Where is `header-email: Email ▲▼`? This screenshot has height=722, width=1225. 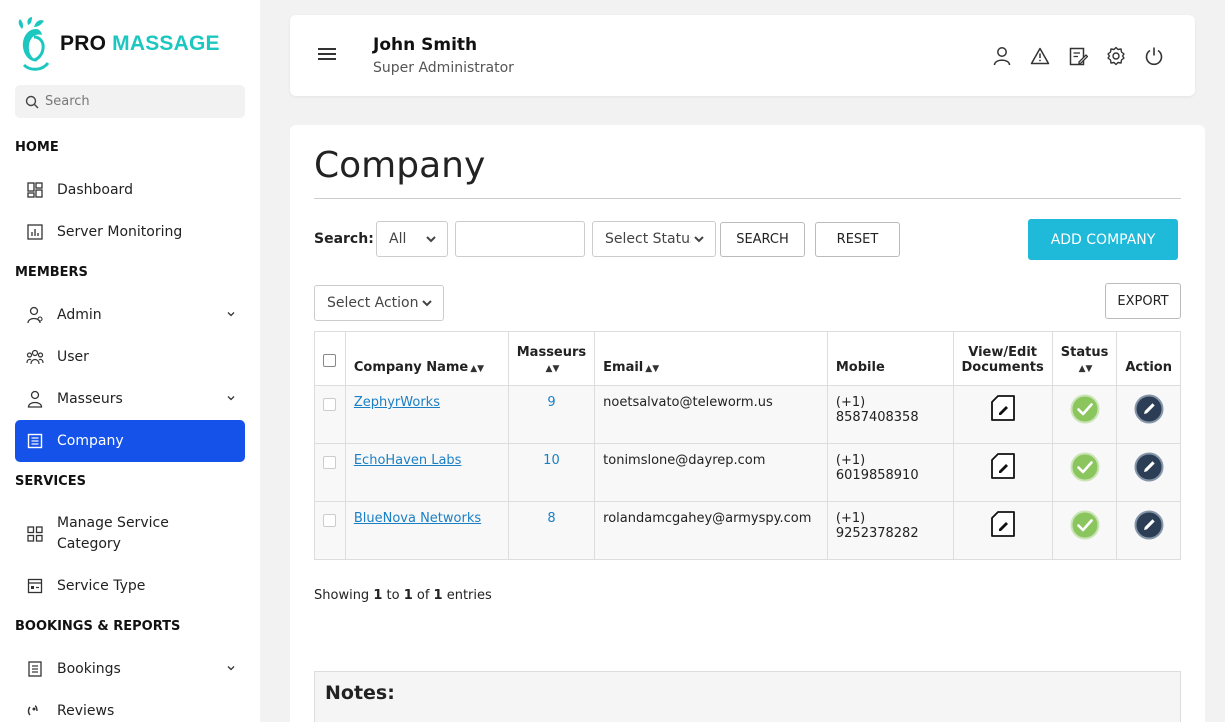 header-email: Email ▲▼ is located at coordinates (711, 358).